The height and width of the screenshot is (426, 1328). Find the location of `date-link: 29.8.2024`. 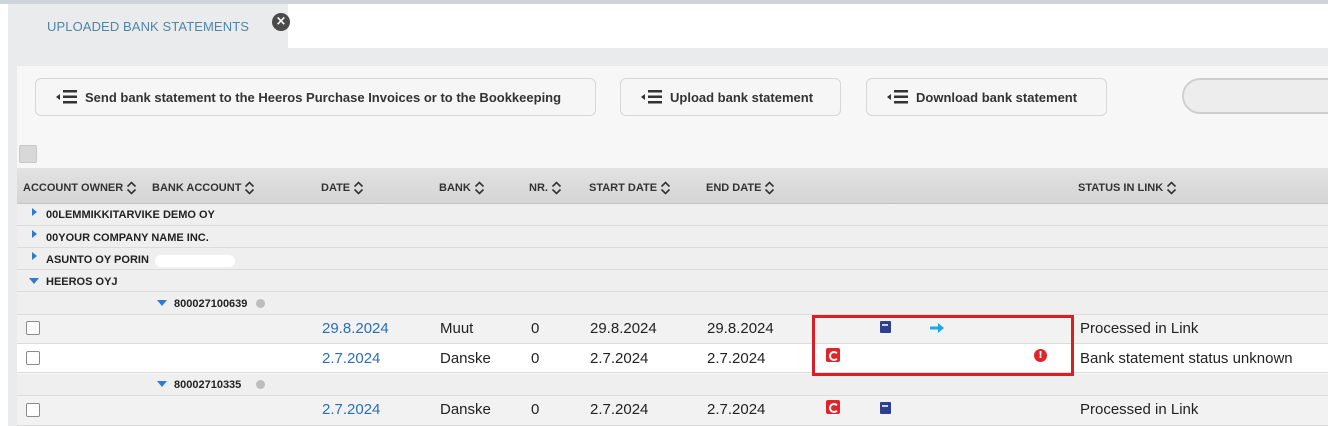

date-link: 29.8.2024 is located at coordinates (355, 328).